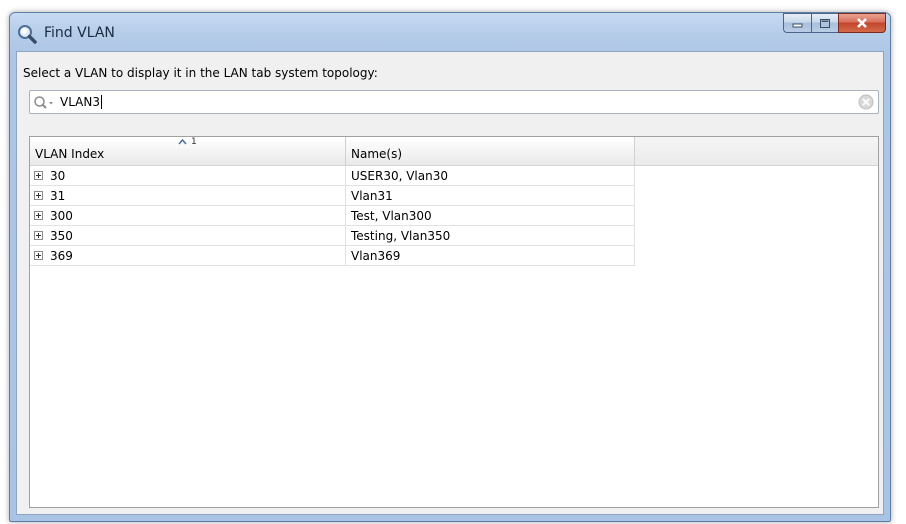 Image resolution: width=906 pixels, height=524 pixels. Describe the element at coordinates (490, 256) in the screenshot. I see `cell-vlan-names: Vlan369` at that location.